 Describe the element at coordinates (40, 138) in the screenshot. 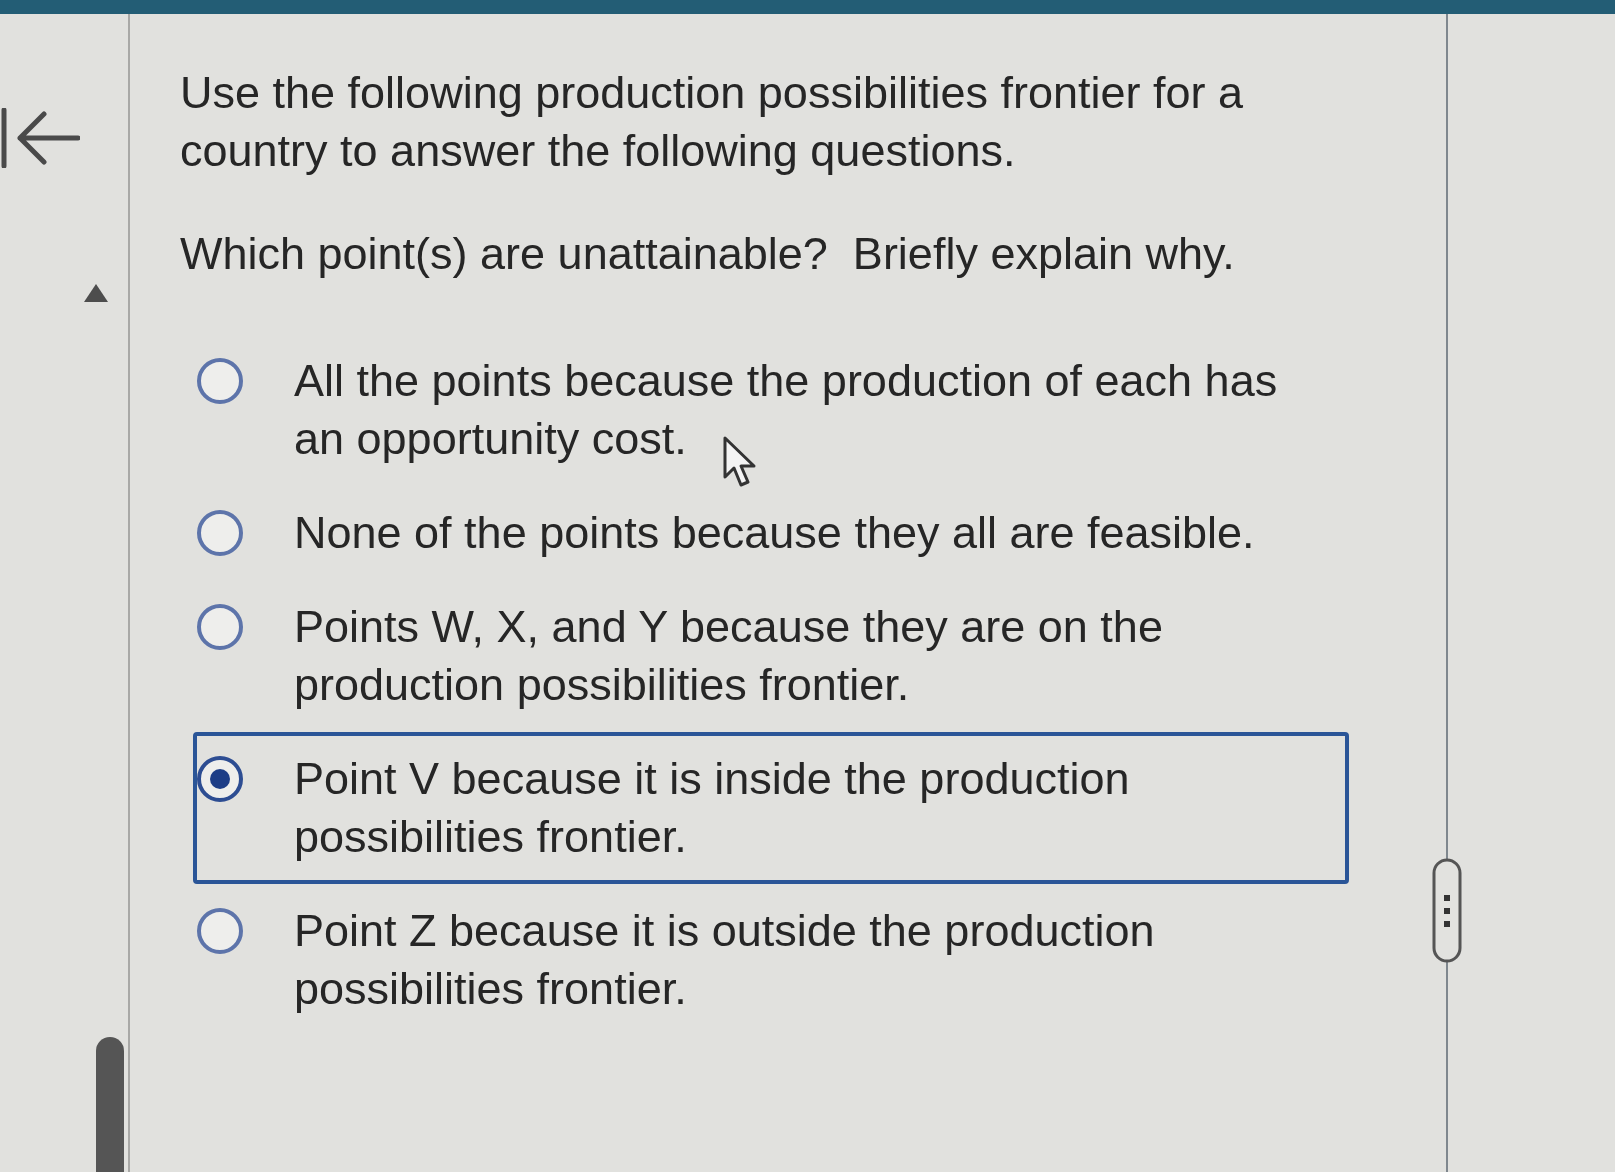

I see `arrow-to-bar-icon` at that location.